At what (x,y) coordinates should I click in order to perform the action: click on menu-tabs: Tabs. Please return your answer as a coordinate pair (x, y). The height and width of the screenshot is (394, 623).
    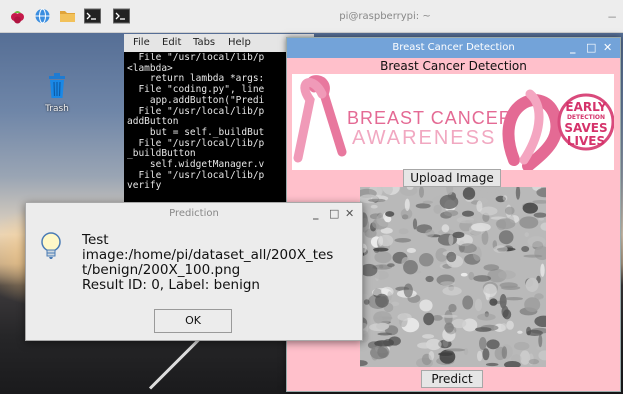
    Looking at the image, I should click on (204, 42).